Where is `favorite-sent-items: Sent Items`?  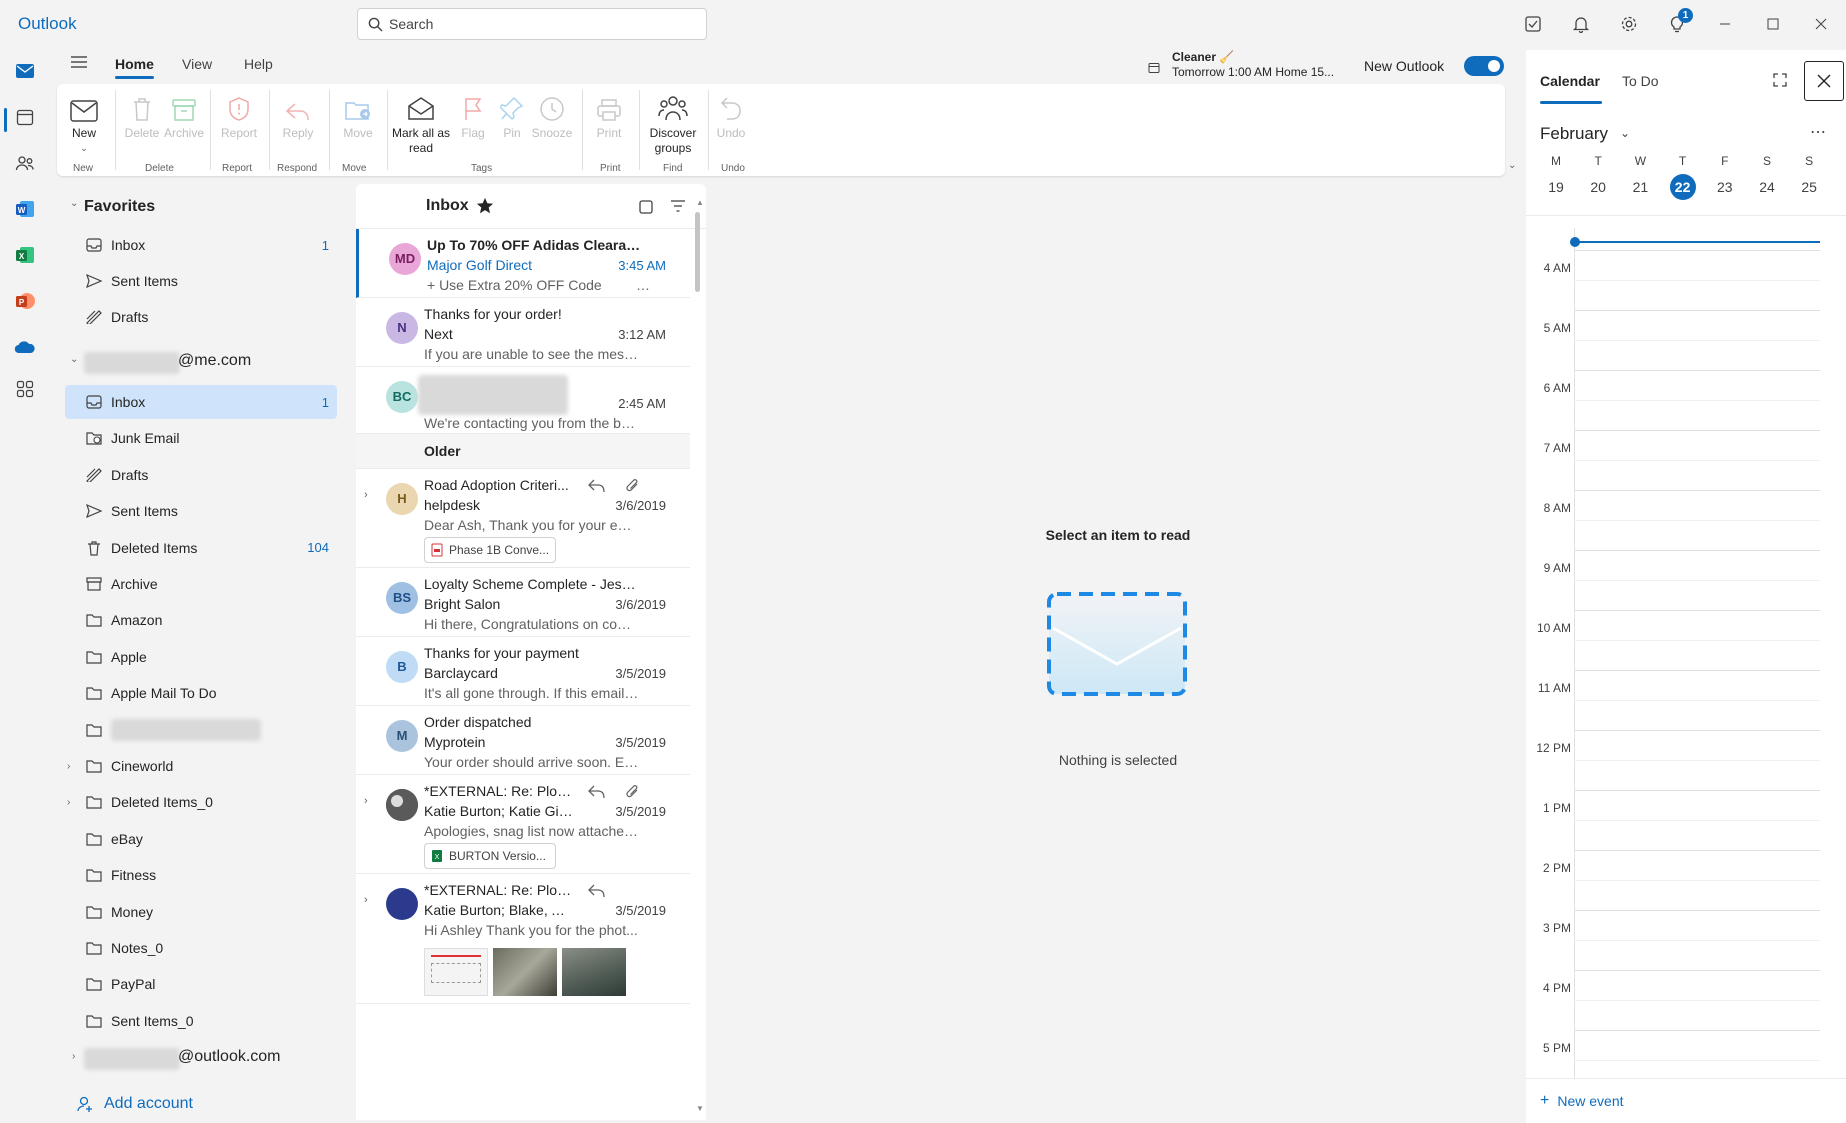 favorite-sent-items: Sent Items is located at coordinates (201, 281).